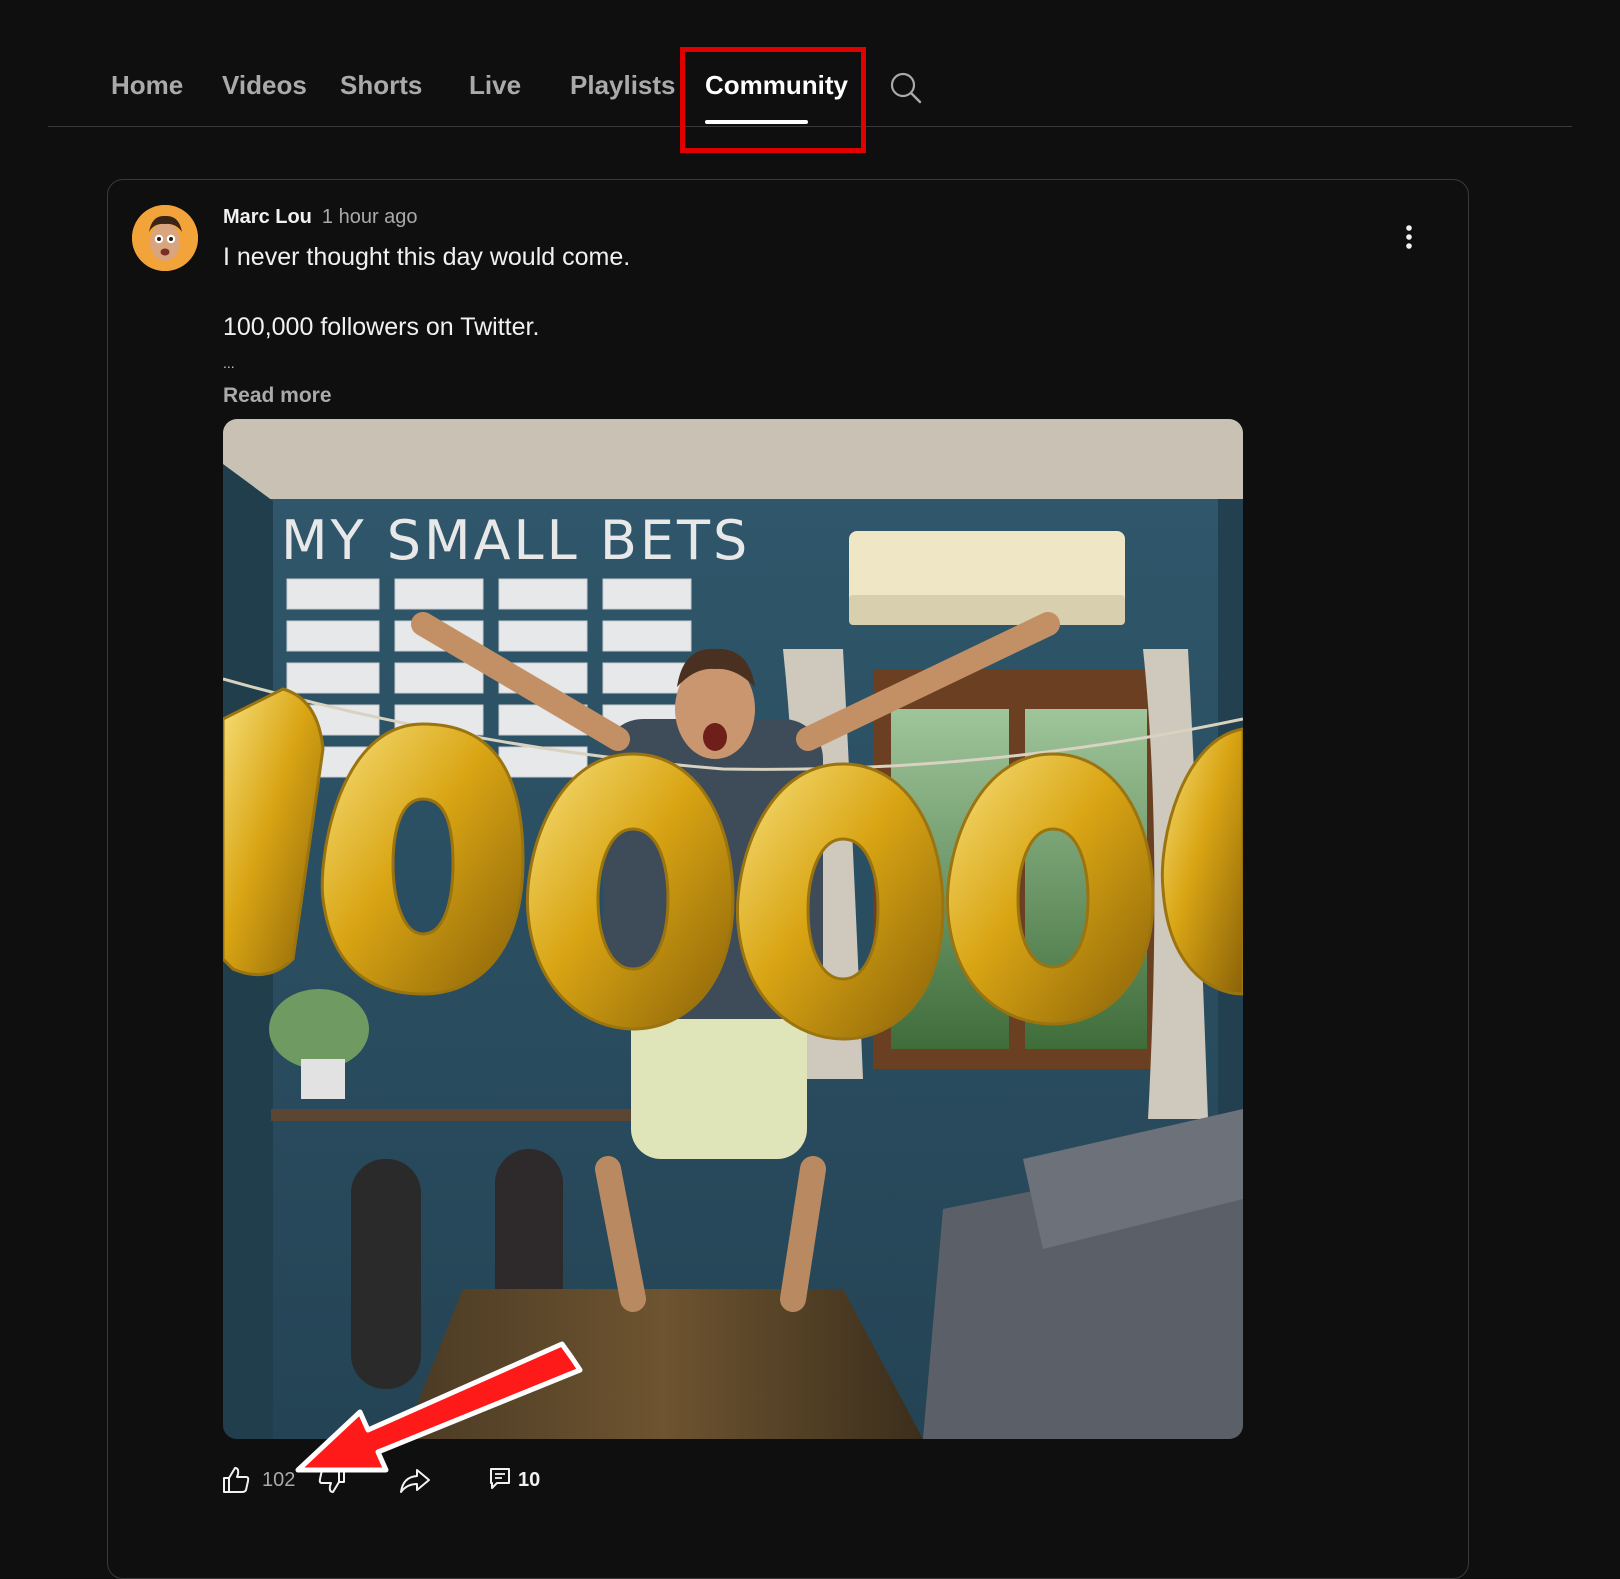 The width and height of the screenshot is (1620, 1579). I want to click on comment-button, so click(500, 1481).